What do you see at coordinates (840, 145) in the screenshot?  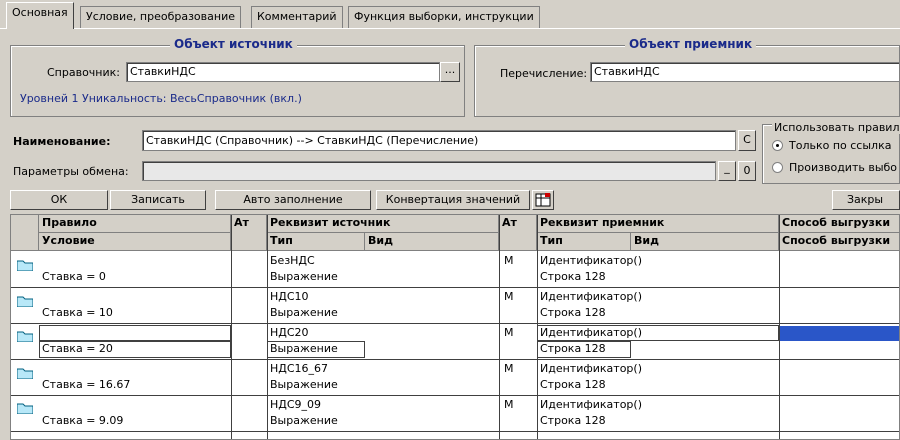 I see `option-only-refs-label: Только по ссылка` at bounding box center [840, 145].